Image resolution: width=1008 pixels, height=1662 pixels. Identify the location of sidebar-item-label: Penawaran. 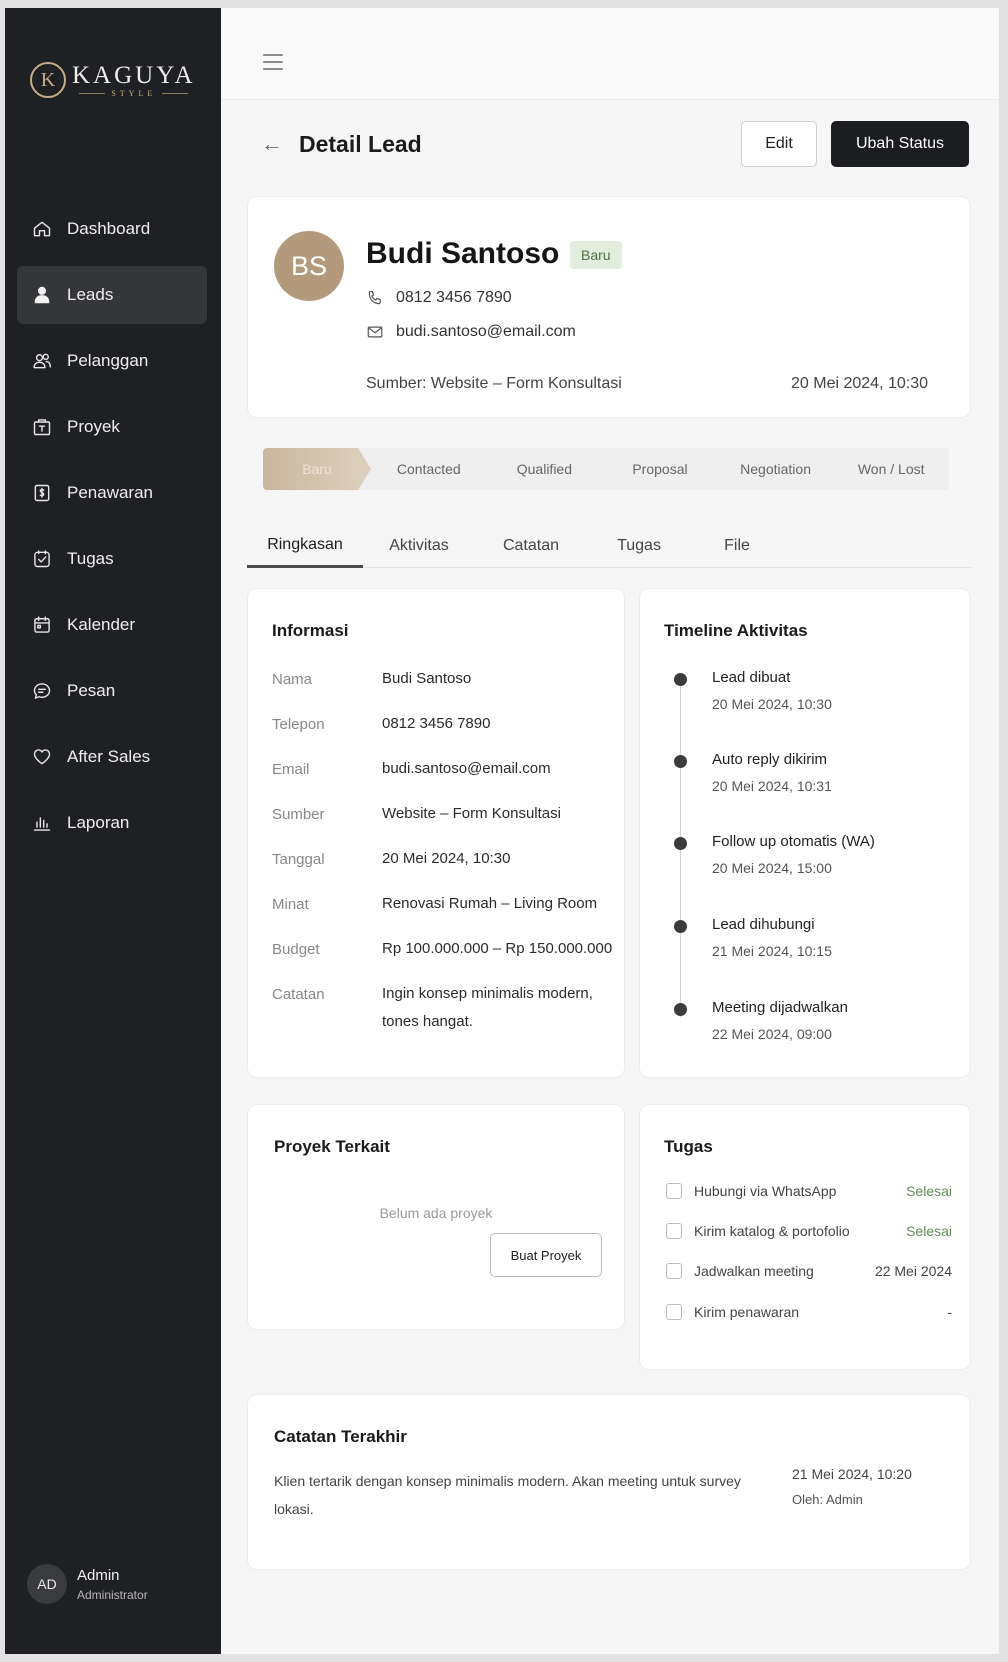
(110, 492).